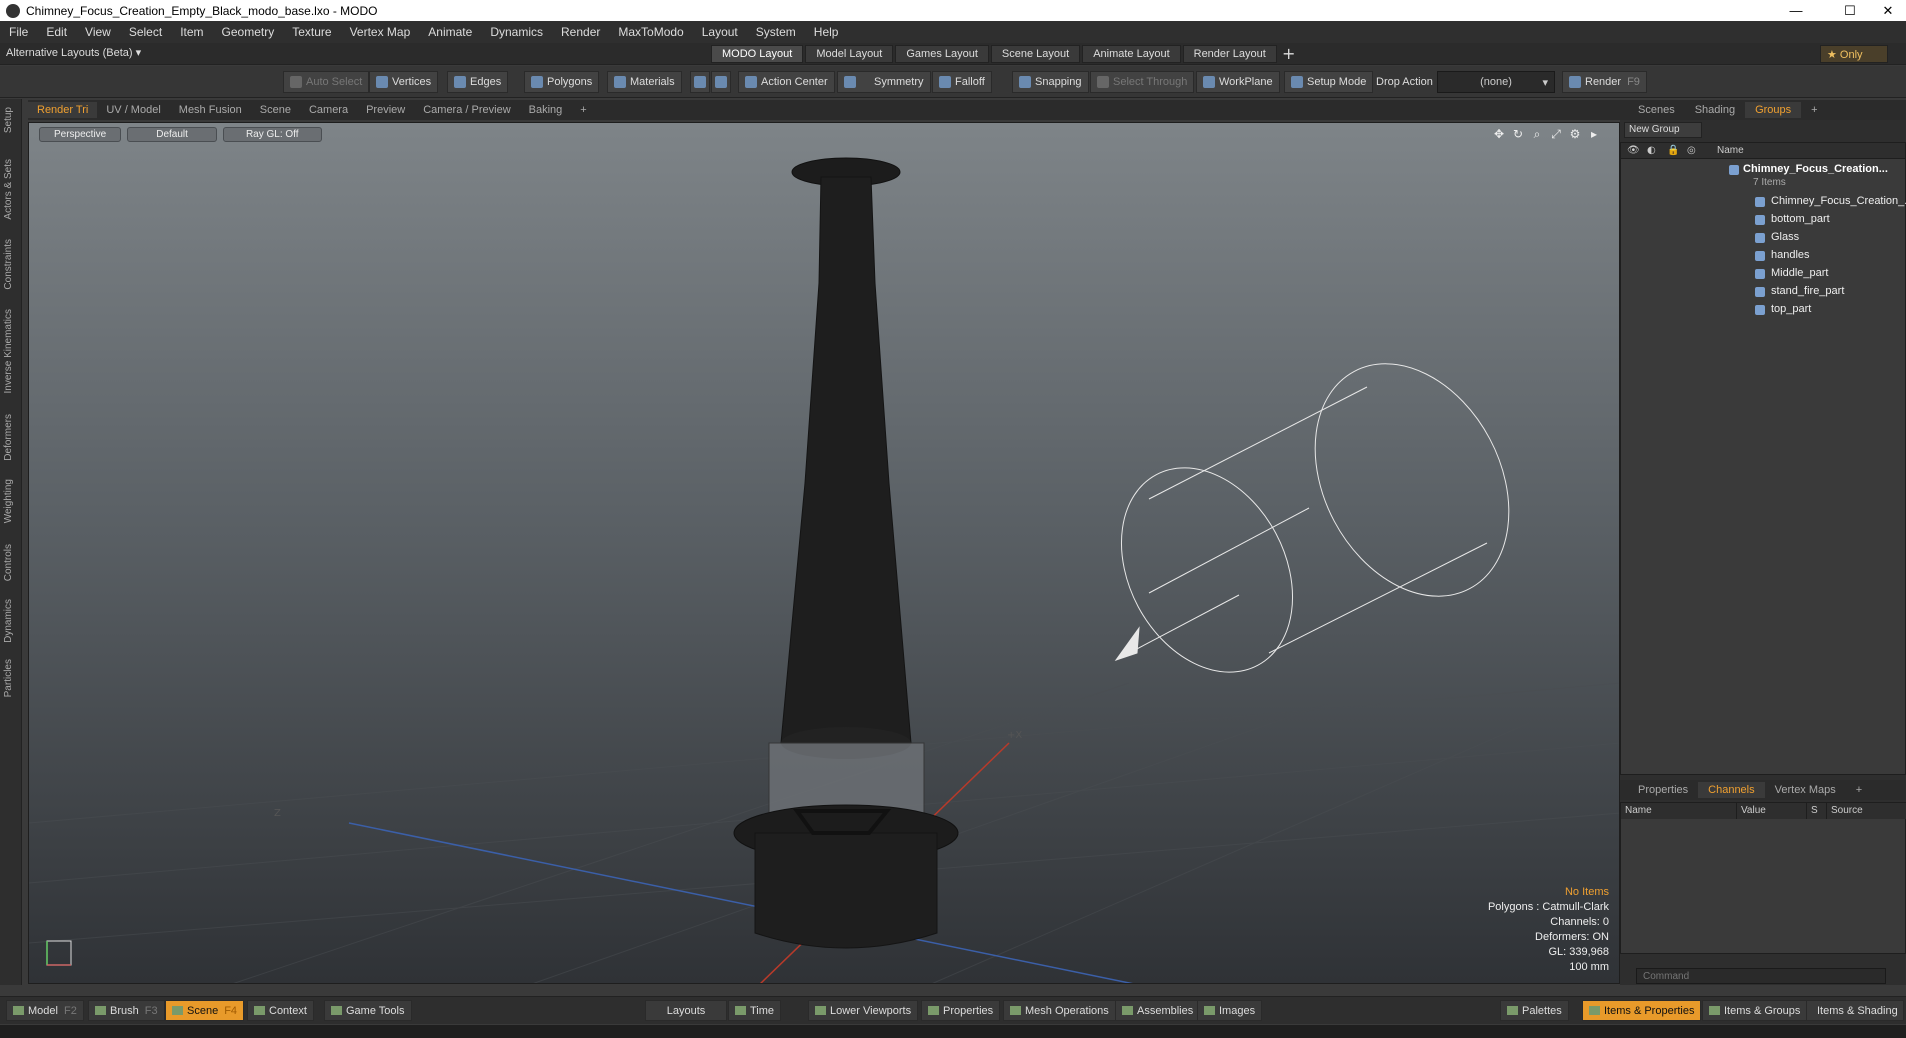 This screenshot has width=1906, height=1038. Describe the element at coordinates (1796, 10) in the screenshot. I see `minimize-button: —` at that location.